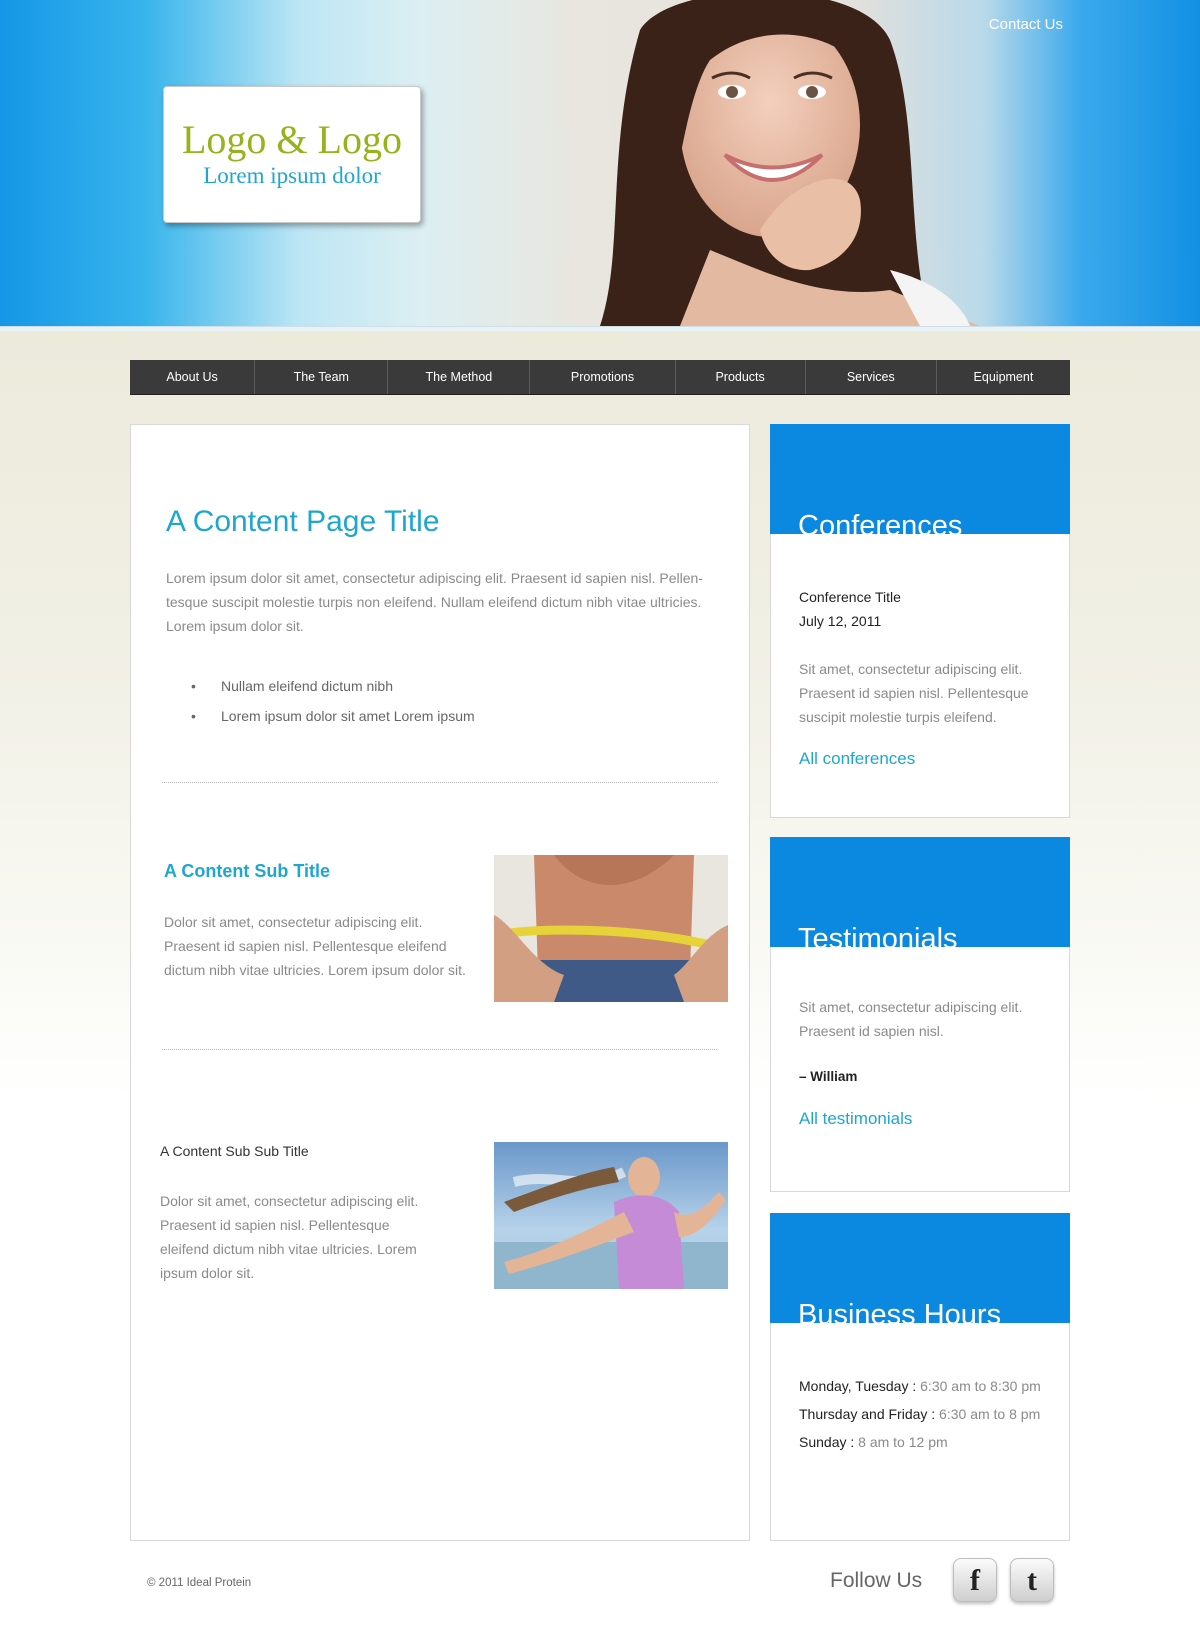 Image resolution: width=1200 pixels, height=1625 pixels. I want to click on testimonial-author: – William, so click(828, 1076).